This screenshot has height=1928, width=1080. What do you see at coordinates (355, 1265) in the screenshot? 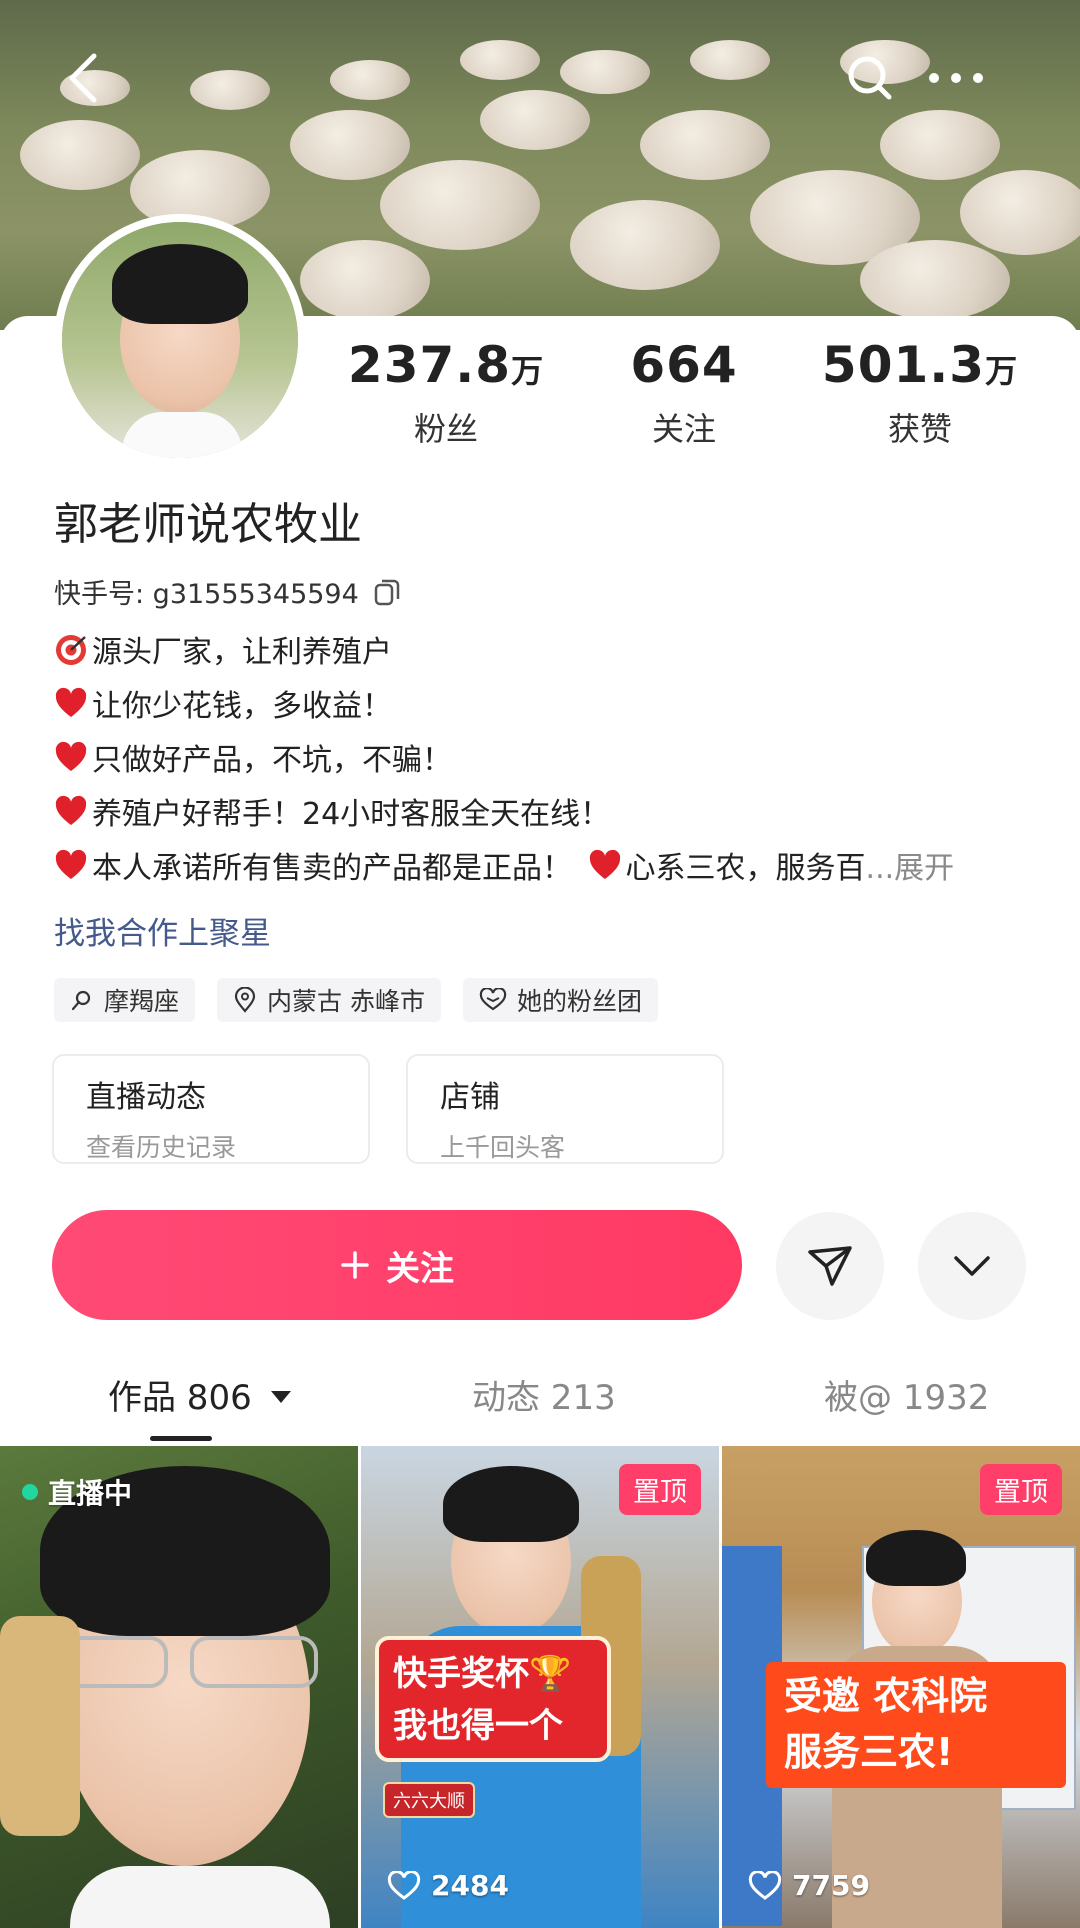
I see `plus-icon` at bounding box center [355, 1265].